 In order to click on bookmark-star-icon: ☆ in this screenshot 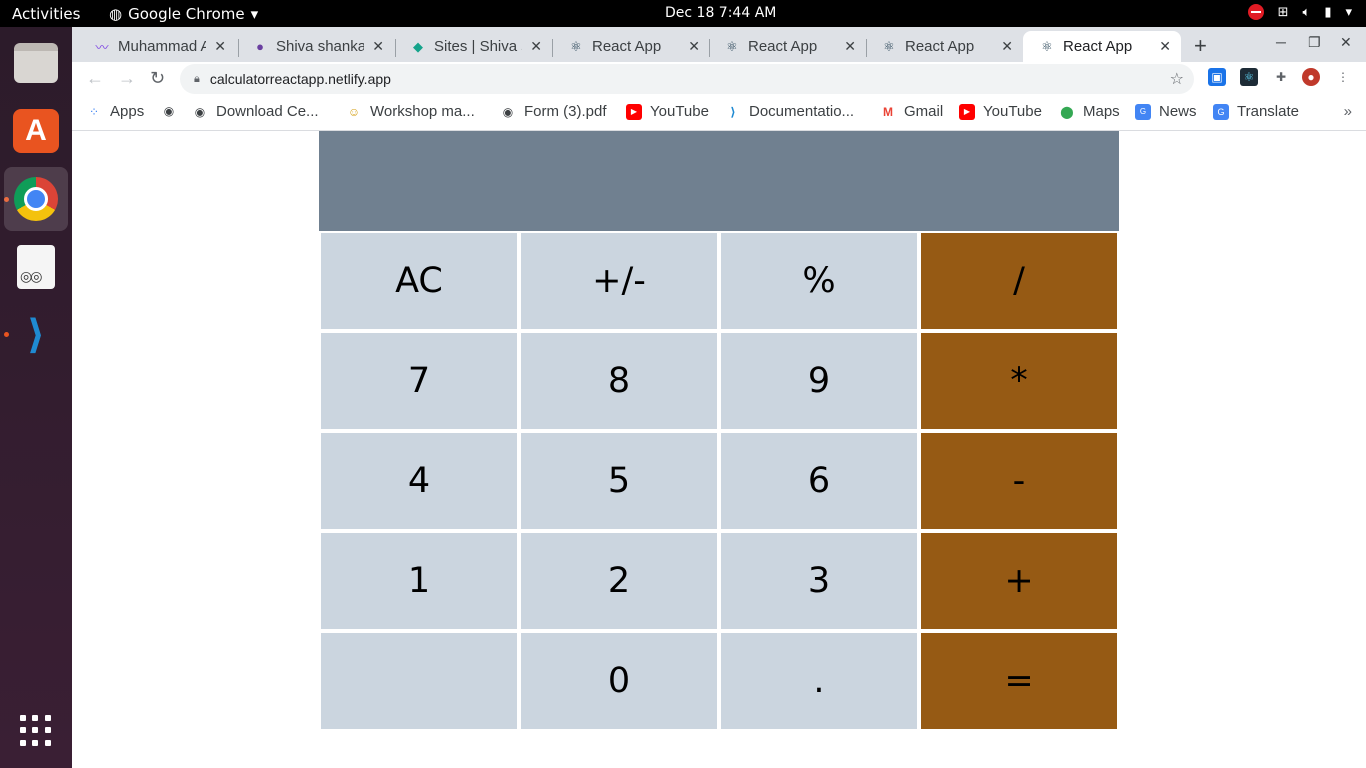, I will do `click(1177, 79)`.